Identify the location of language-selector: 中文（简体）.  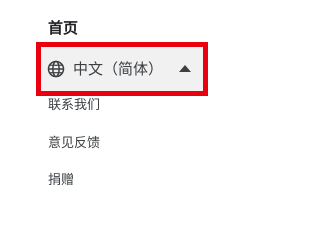
(122, 69).